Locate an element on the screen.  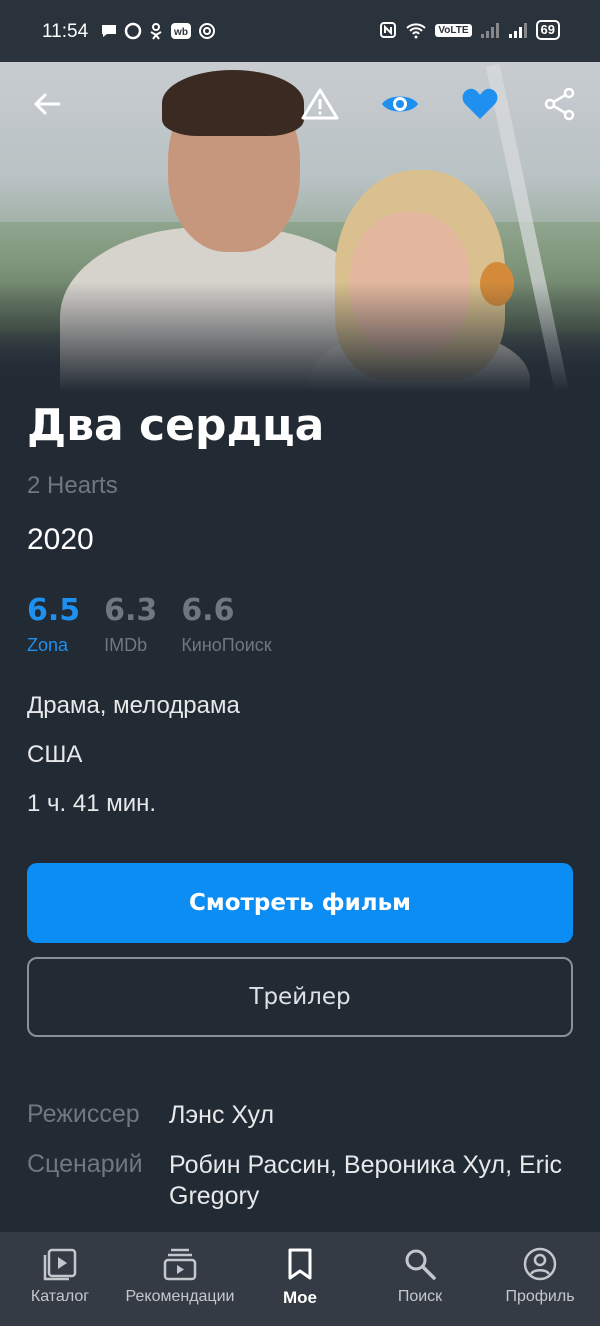
nav-catalog: Каталог is located at coordinates (60, 1279).